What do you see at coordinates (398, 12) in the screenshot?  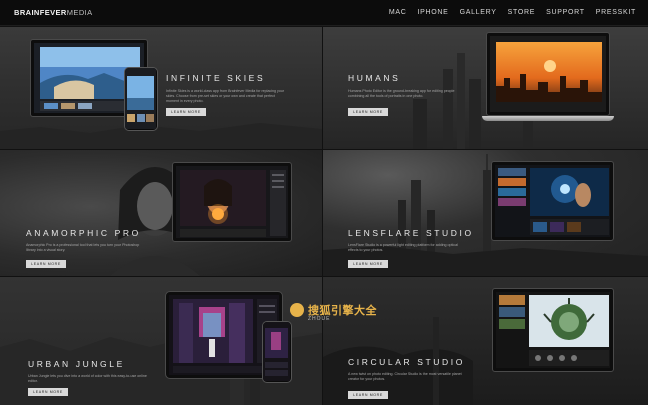 I see `nav-item-mac: MAC` at bounding box center [398, 12].